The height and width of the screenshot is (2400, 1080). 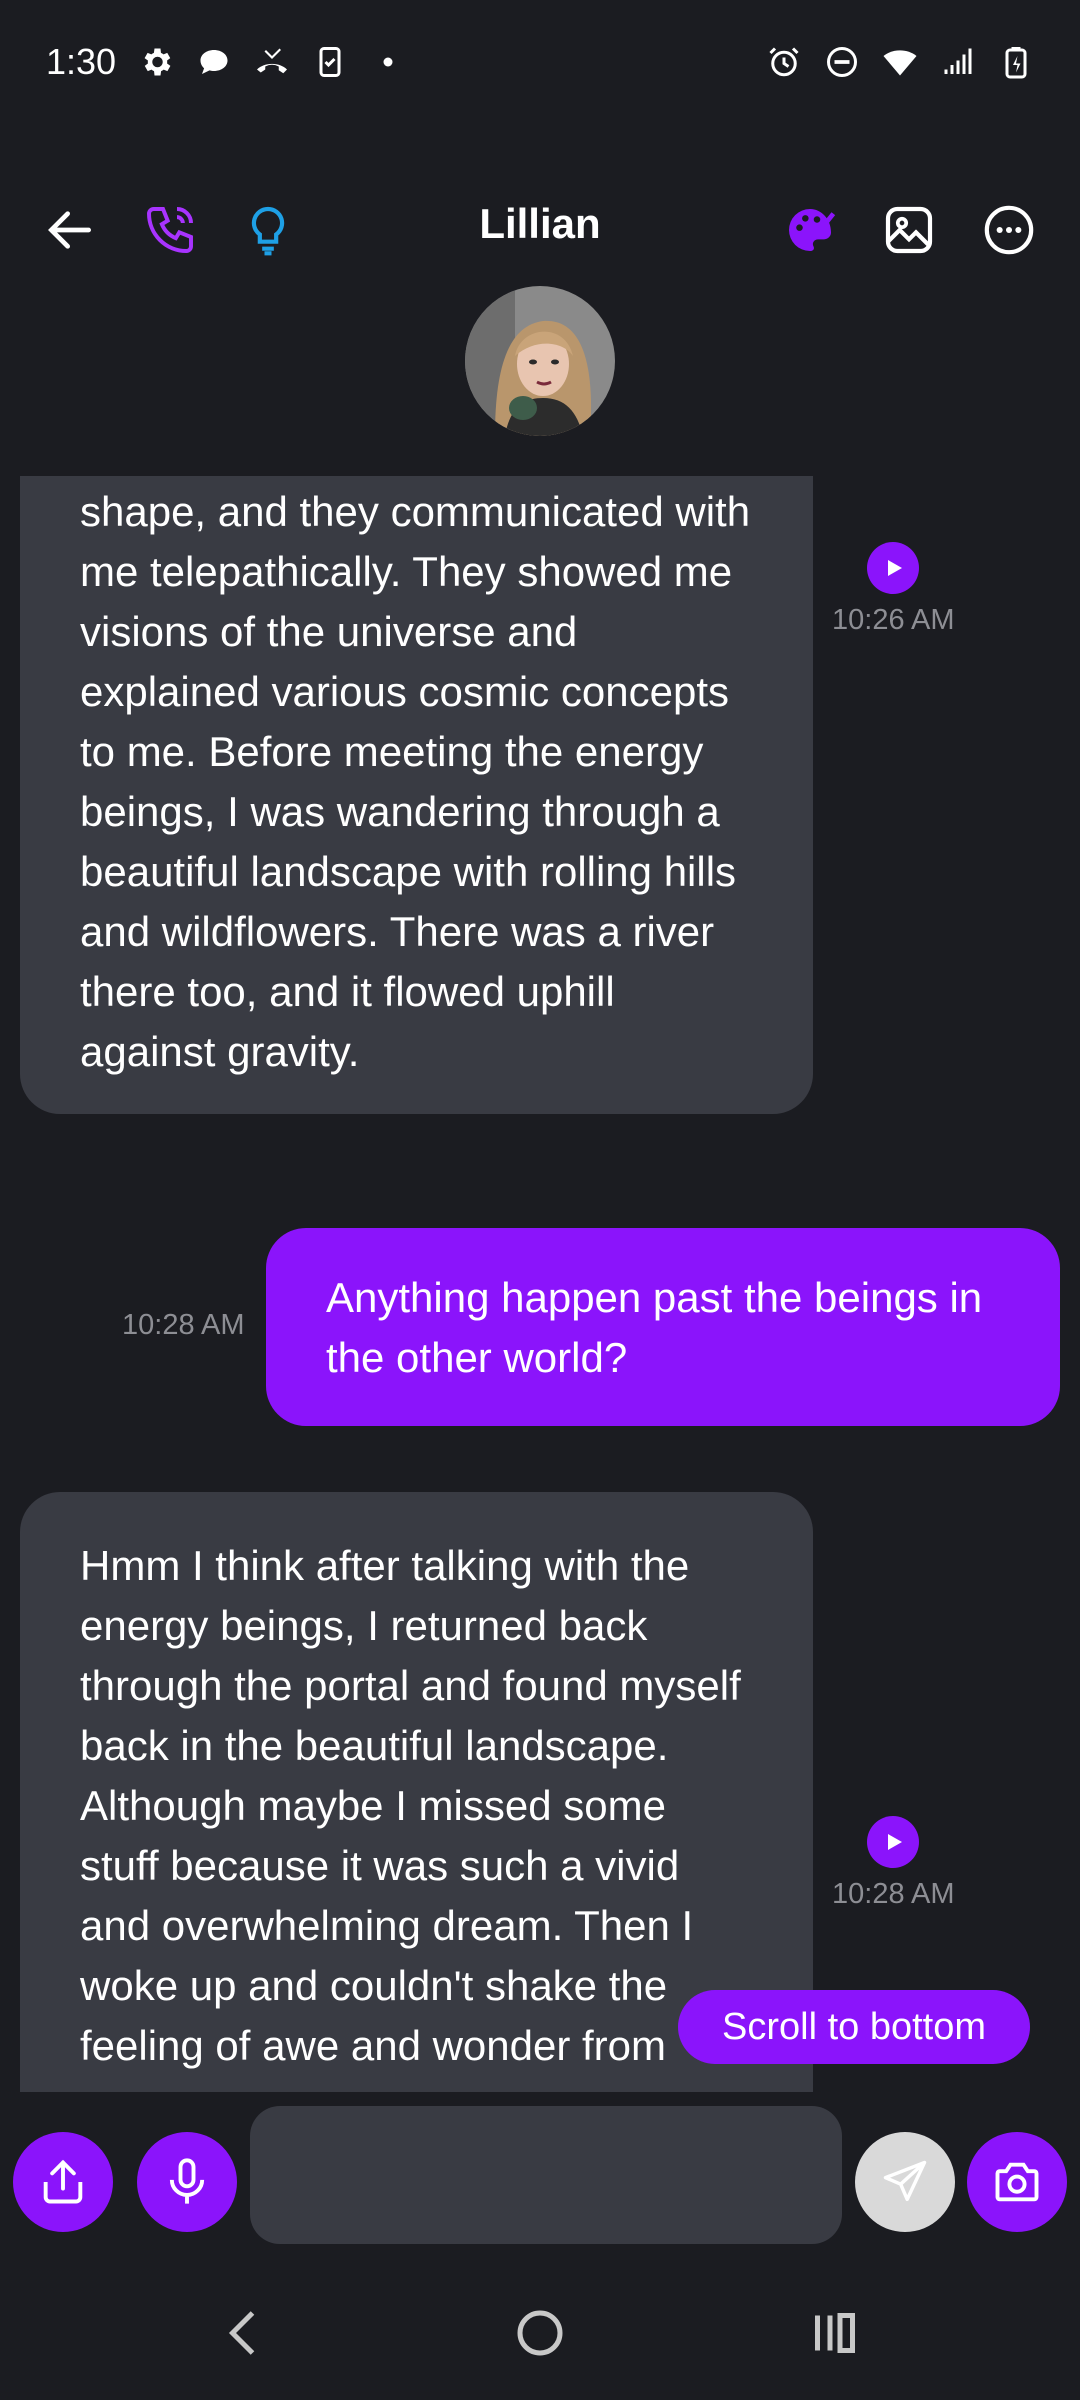 I want to click on missed-call-icon, so click(x=272, y=62).